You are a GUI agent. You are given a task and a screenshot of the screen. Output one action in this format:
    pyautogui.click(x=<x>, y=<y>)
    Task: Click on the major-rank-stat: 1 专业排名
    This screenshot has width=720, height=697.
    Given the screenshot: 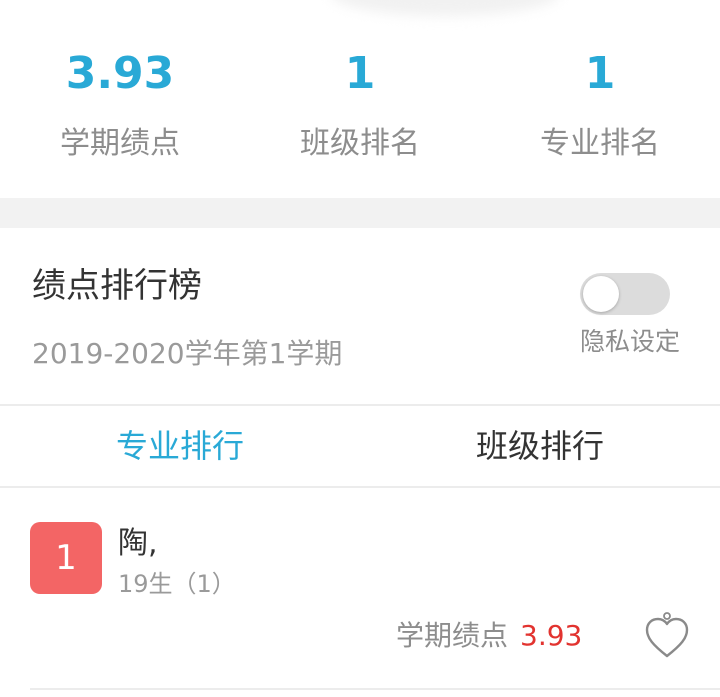 What is the action you would take?
    pyautogui.click(x=600, y=105)
    